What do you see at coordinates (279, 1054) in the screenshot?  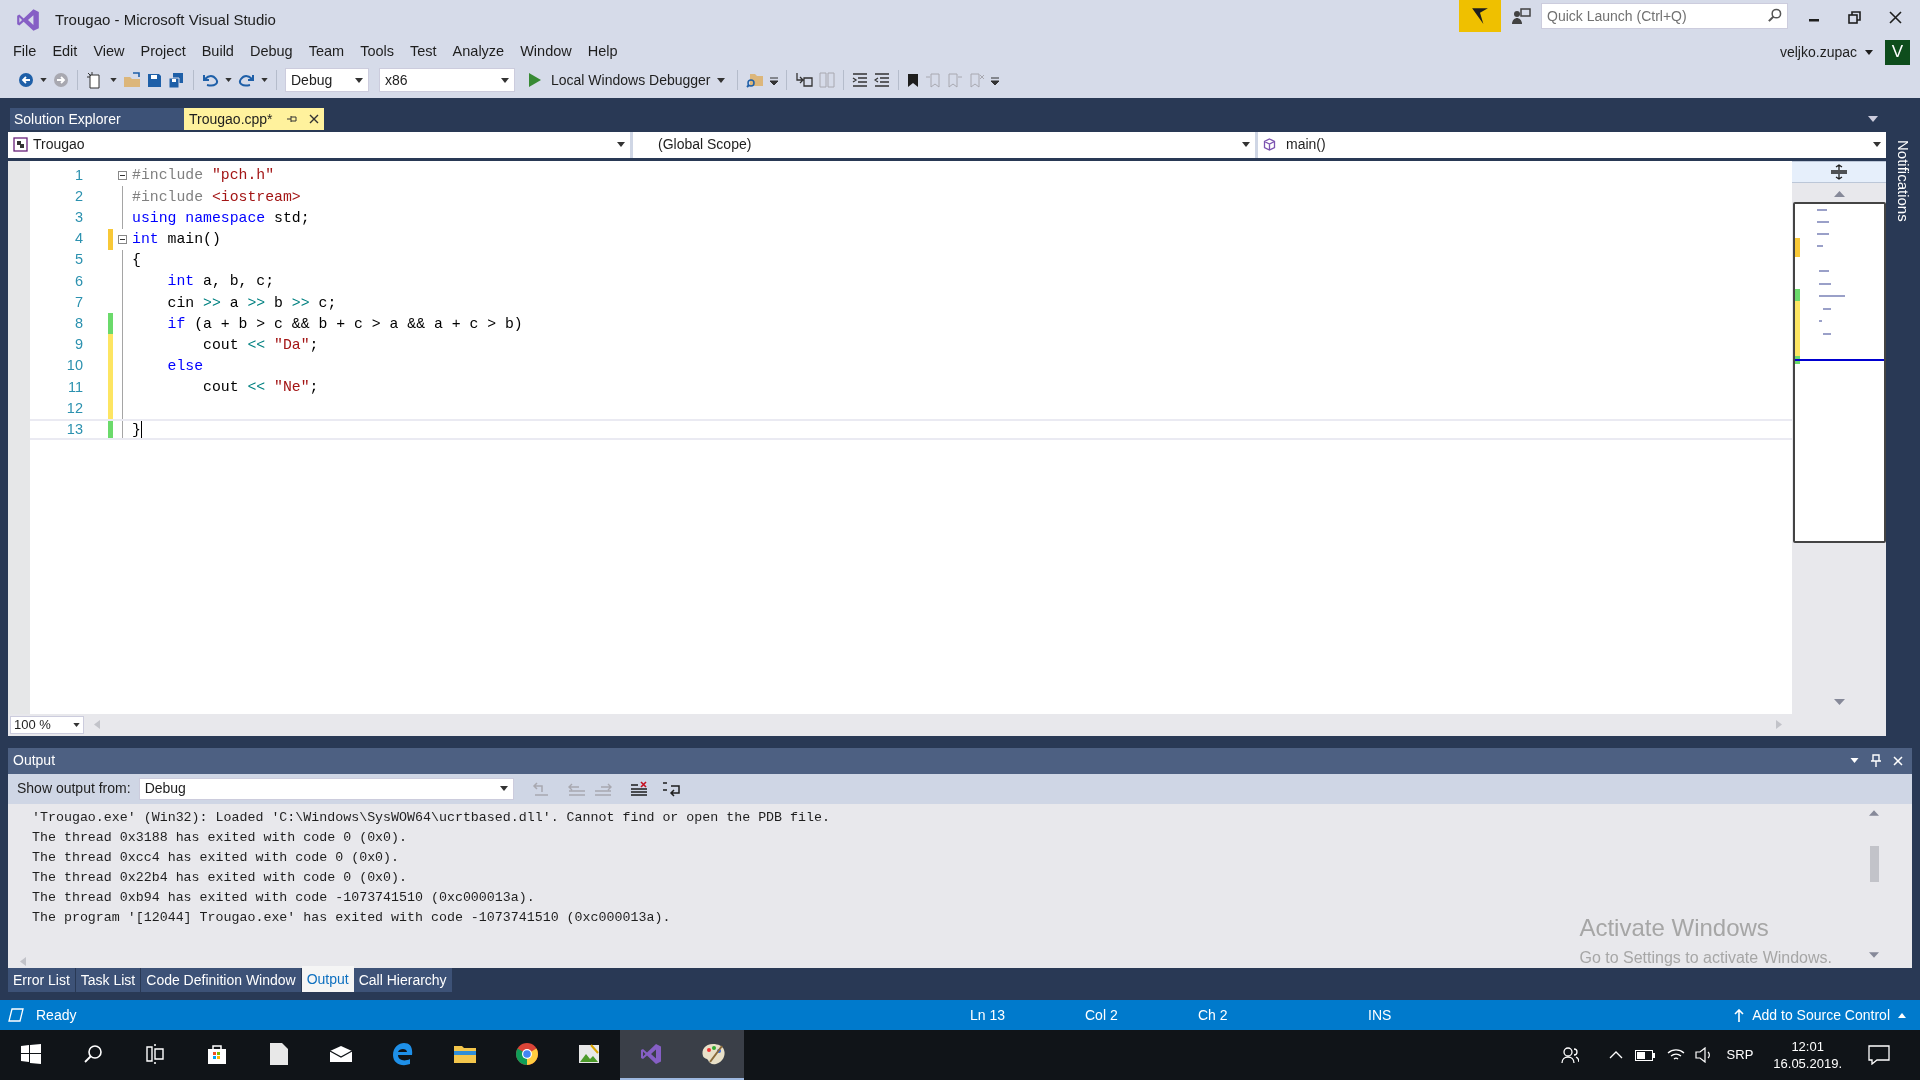 I see `document-icon` at bounding box center [279, 1054].